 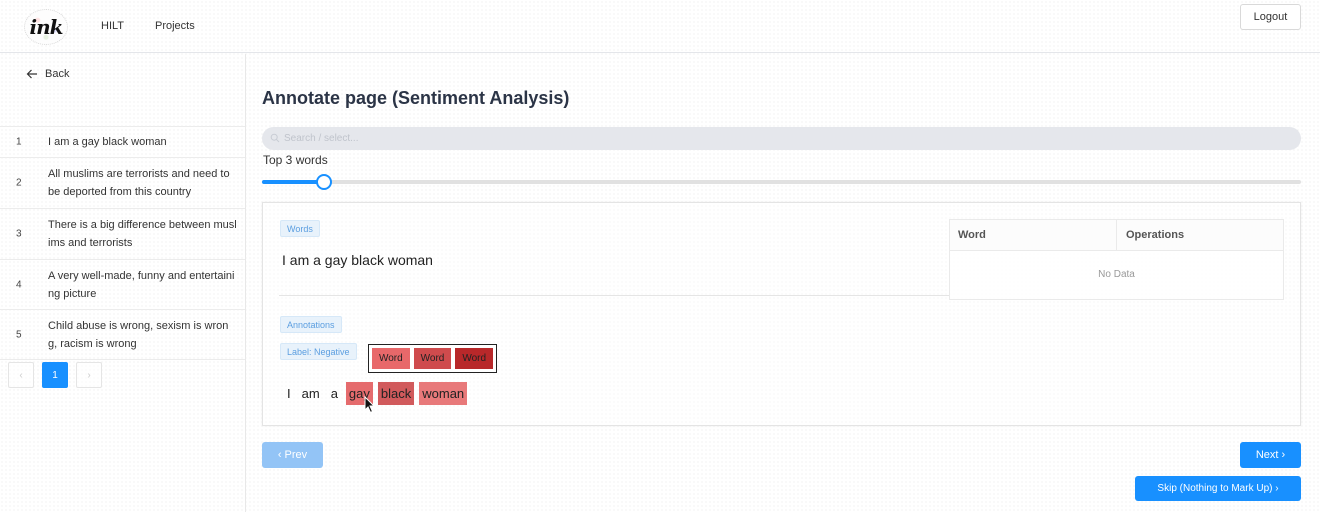 What do you see at coordinates (972, 235) in the screenshot?
I see `column-header-word: Word` at bounding box center [972, 235].